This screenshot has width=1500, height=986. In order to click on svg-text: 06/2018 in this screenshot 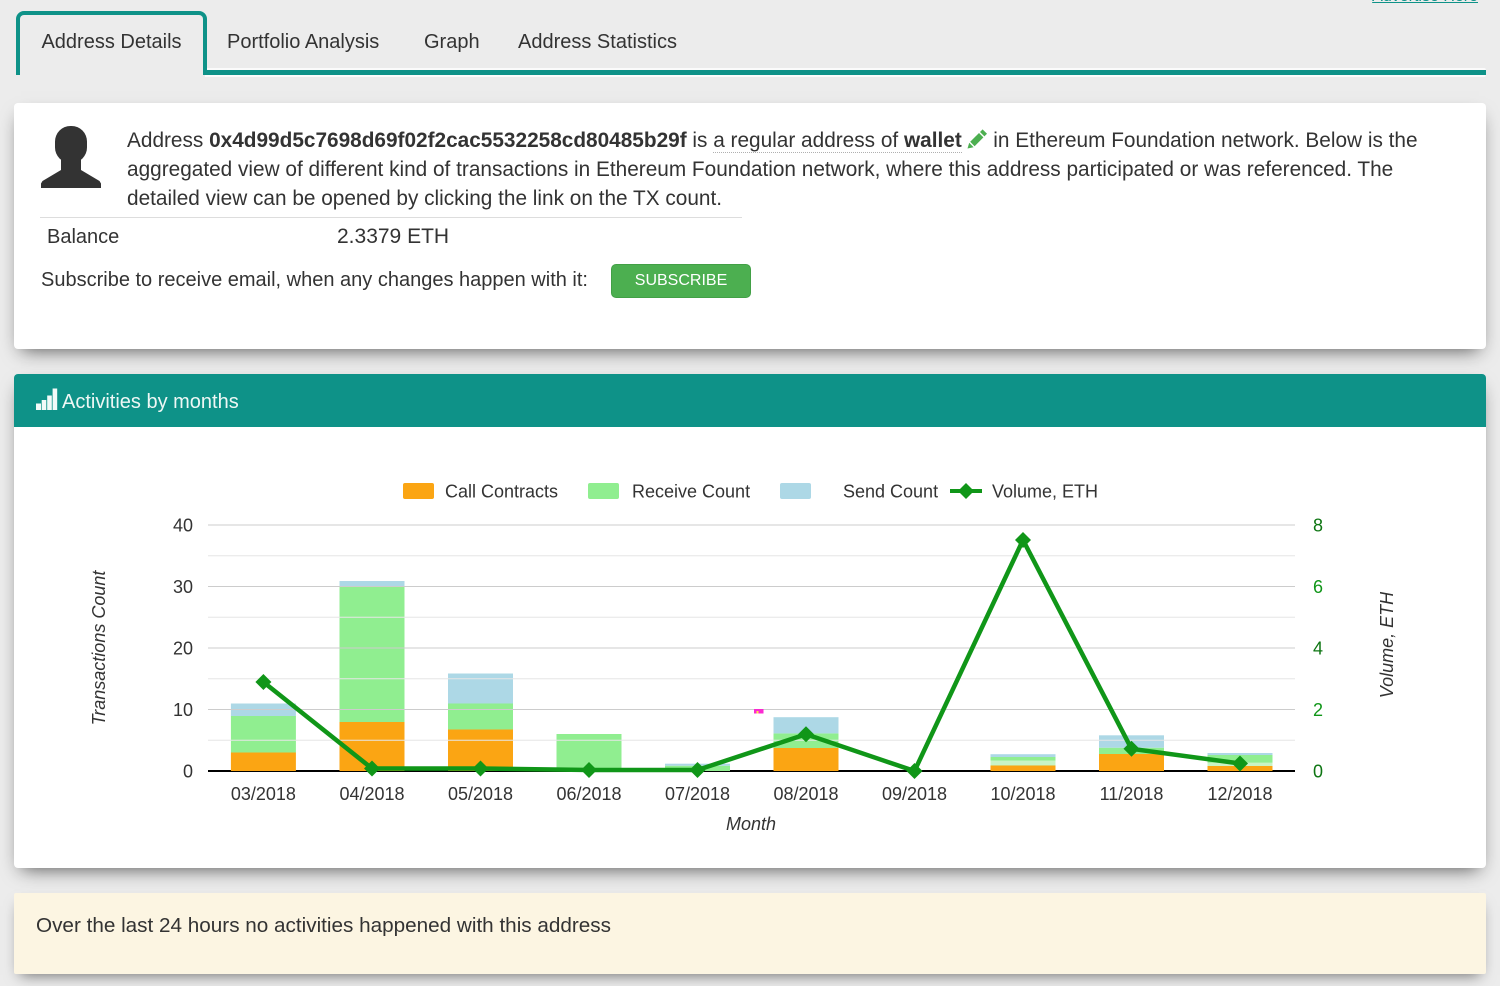, I will do `click(588, 794)`.